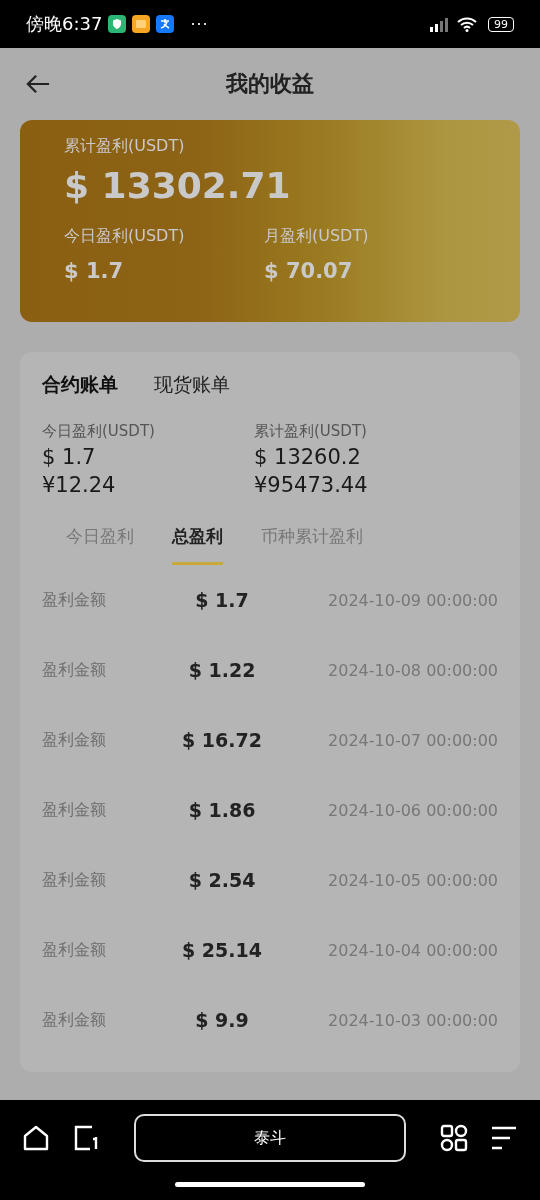  Describe the element at coordinates (412, 950) in the screenshot. I see `profit-time: 2024-10-04 00:00:00` at that location.